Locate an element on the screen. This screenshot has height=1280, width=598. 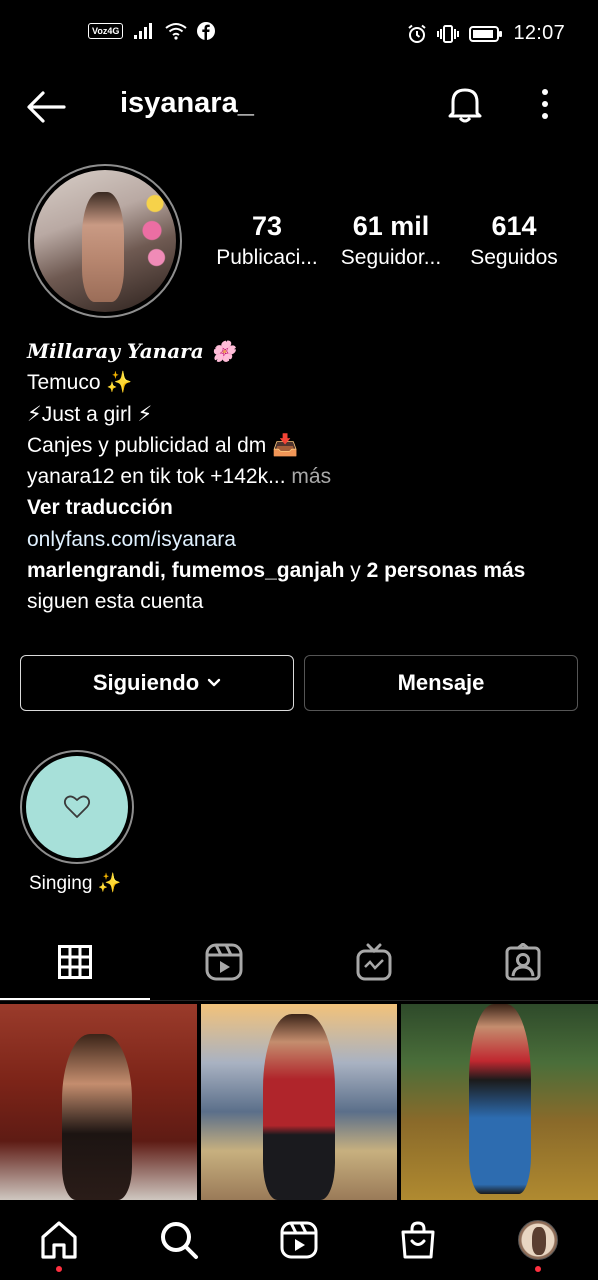
posts-count: 73 is located at coordinates (267, 226).